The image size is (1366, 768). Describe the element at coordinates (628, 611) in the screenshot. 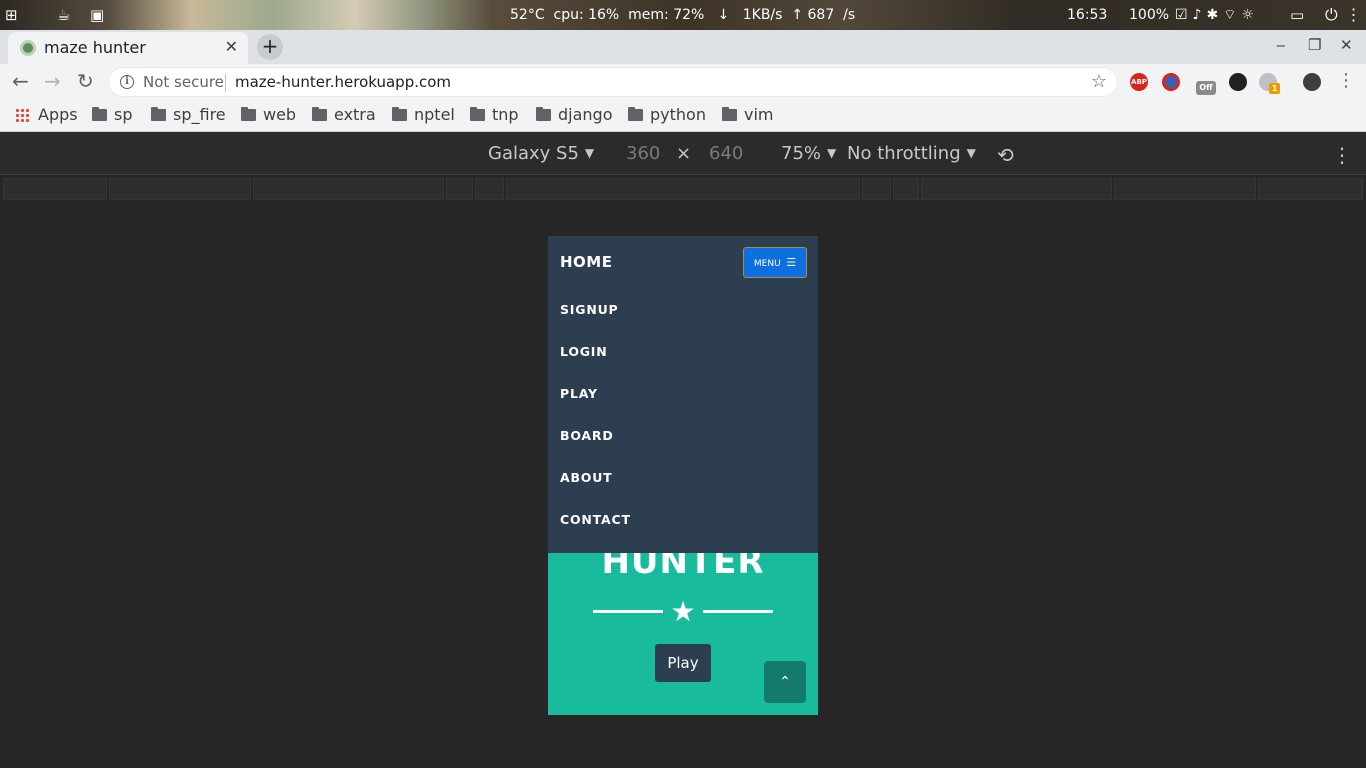

I see `divider-line-left` at that location.